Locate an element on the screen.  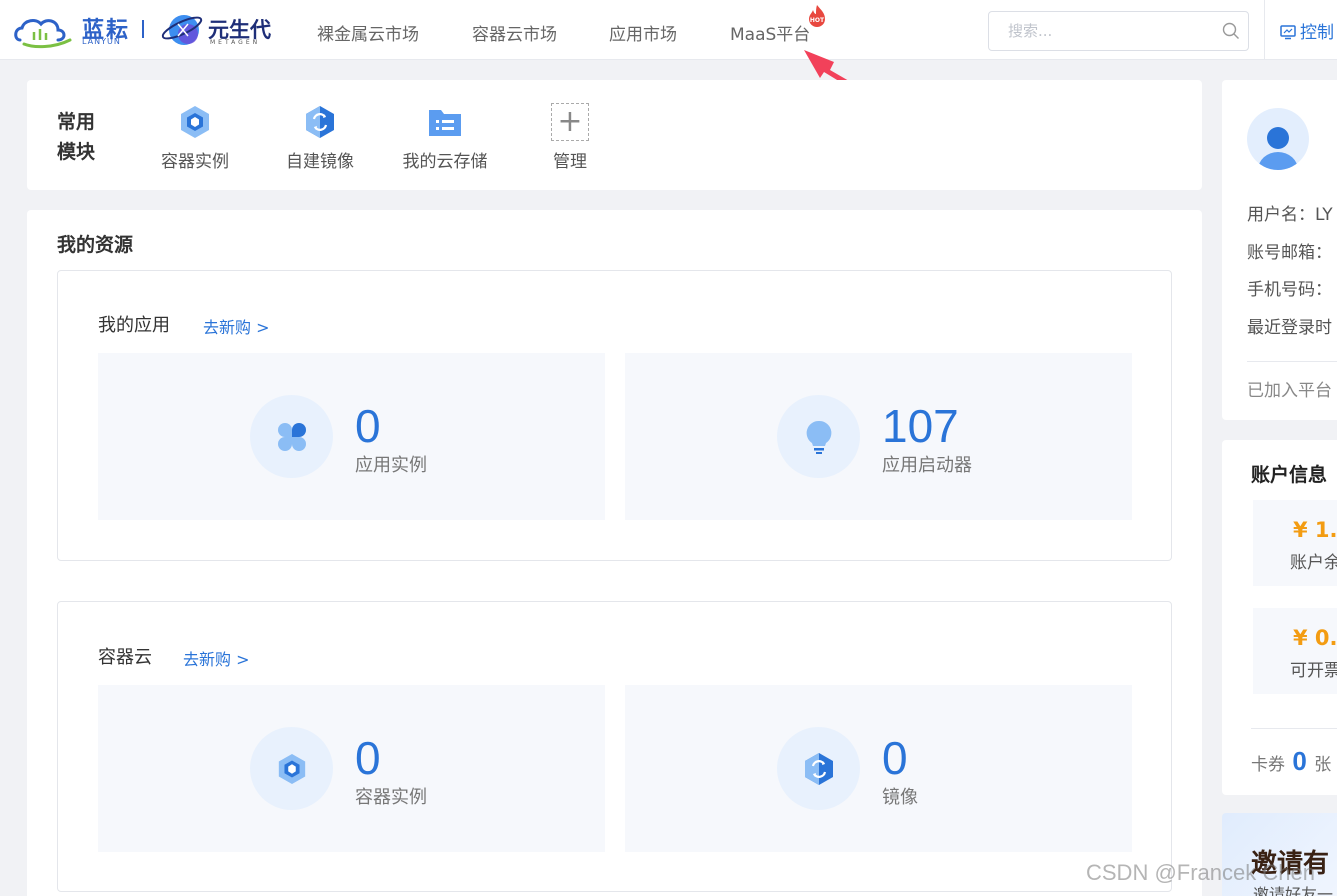
stat-tile-images: 0 镜像 is located at coordinates (878, 768).